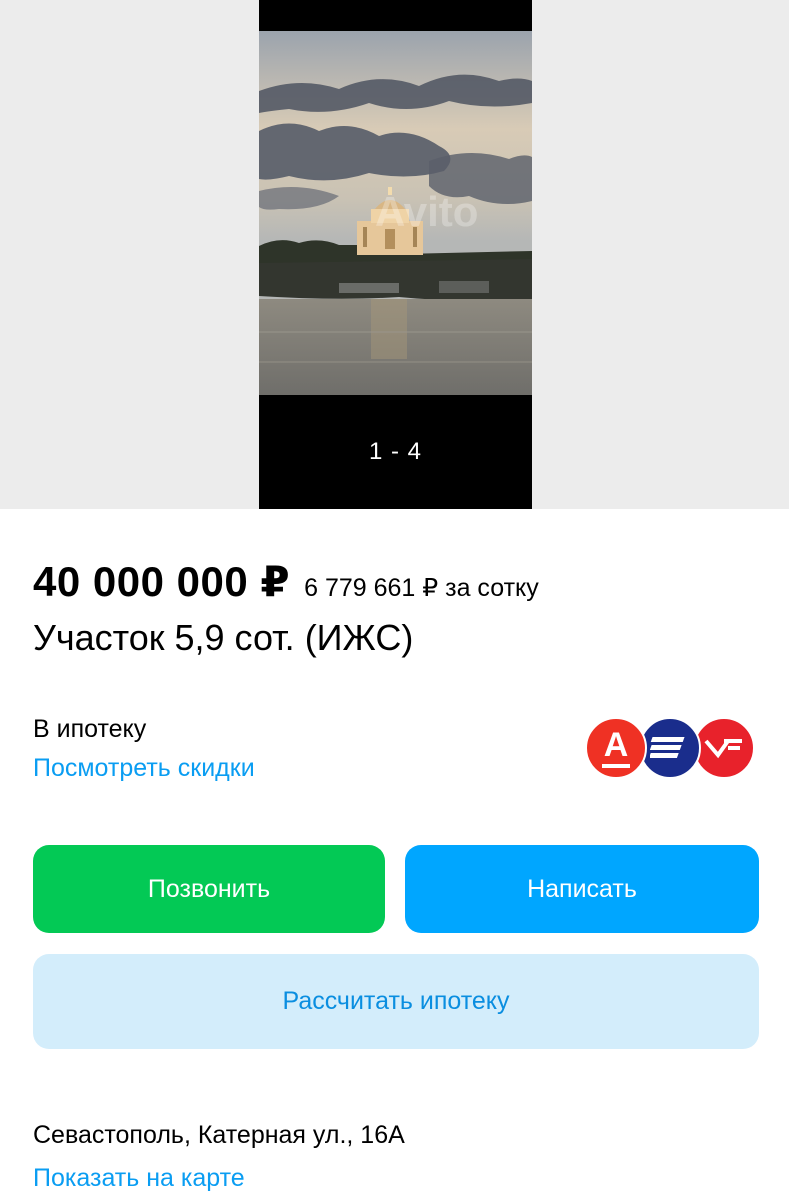  I want to click on otkritie-bank-logo, so click(670, 748).